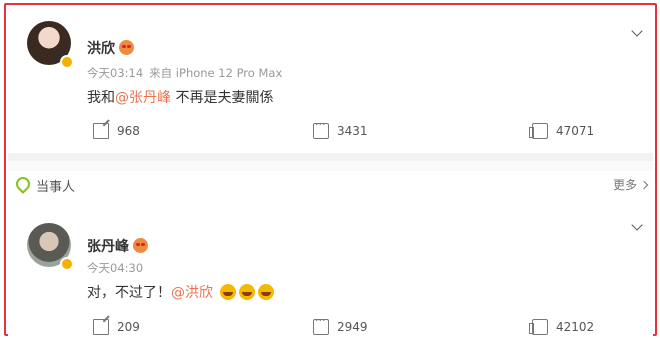 This screenshot has width=660, height=339. I want to click on comment-button: 3431, so click(340, 128).